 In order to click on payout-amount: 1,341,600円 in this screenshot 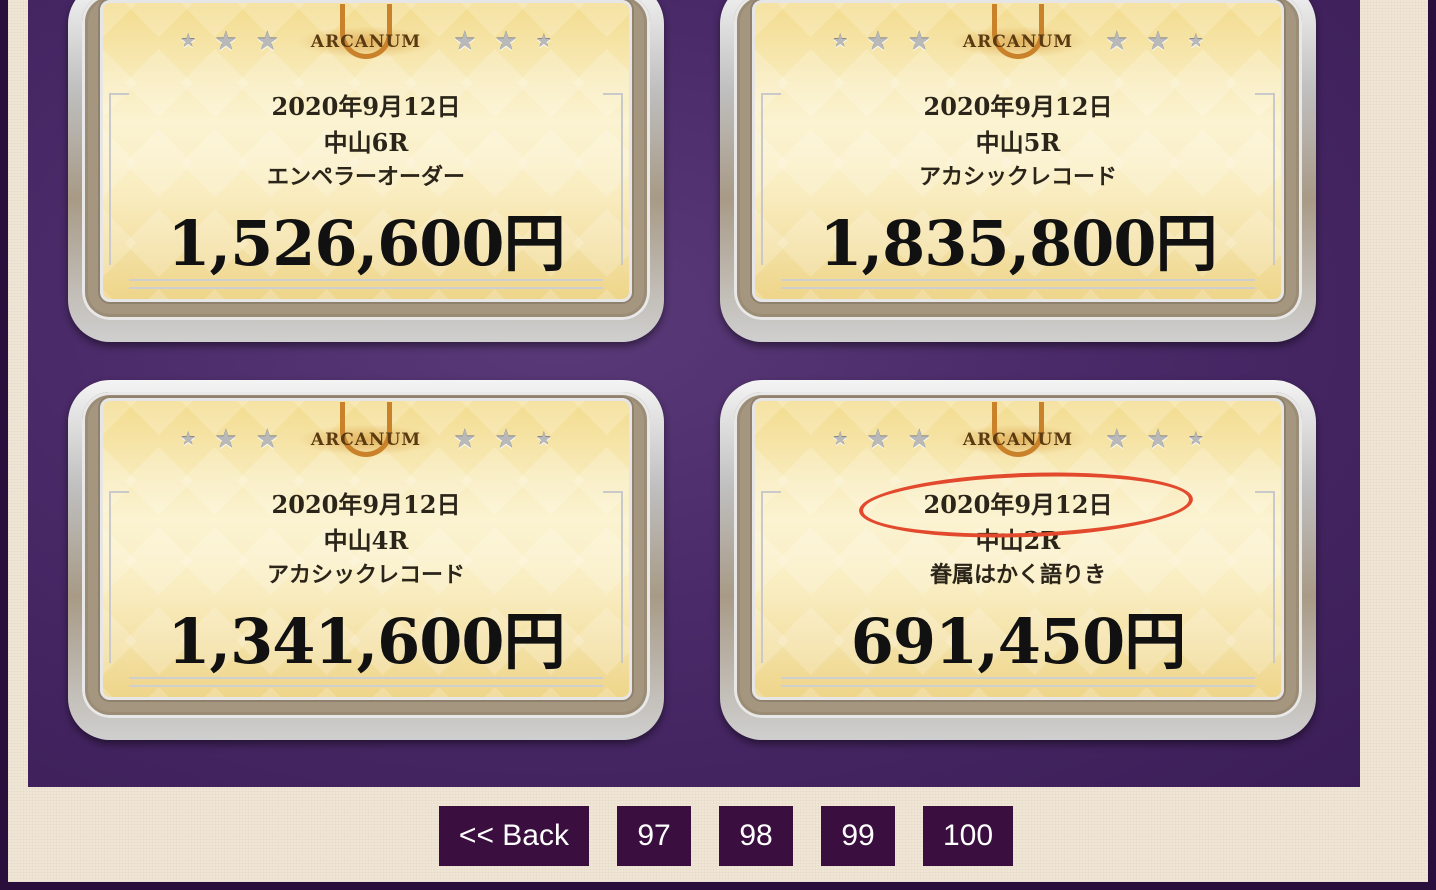, I will do `click(366, 641)`.